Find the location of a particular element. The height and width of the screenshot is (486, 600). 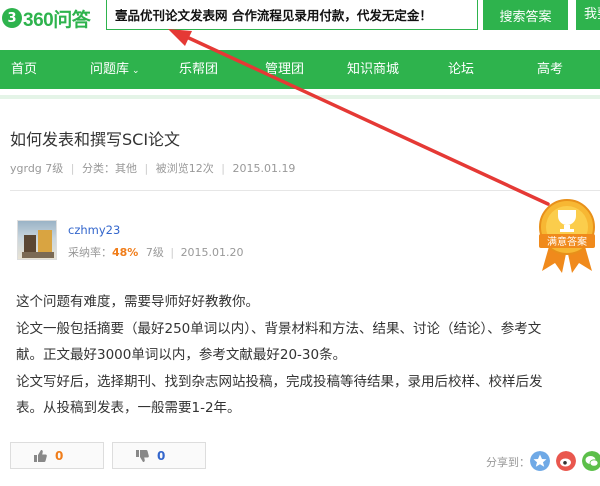

search-box is located at coordinates (292, 15).